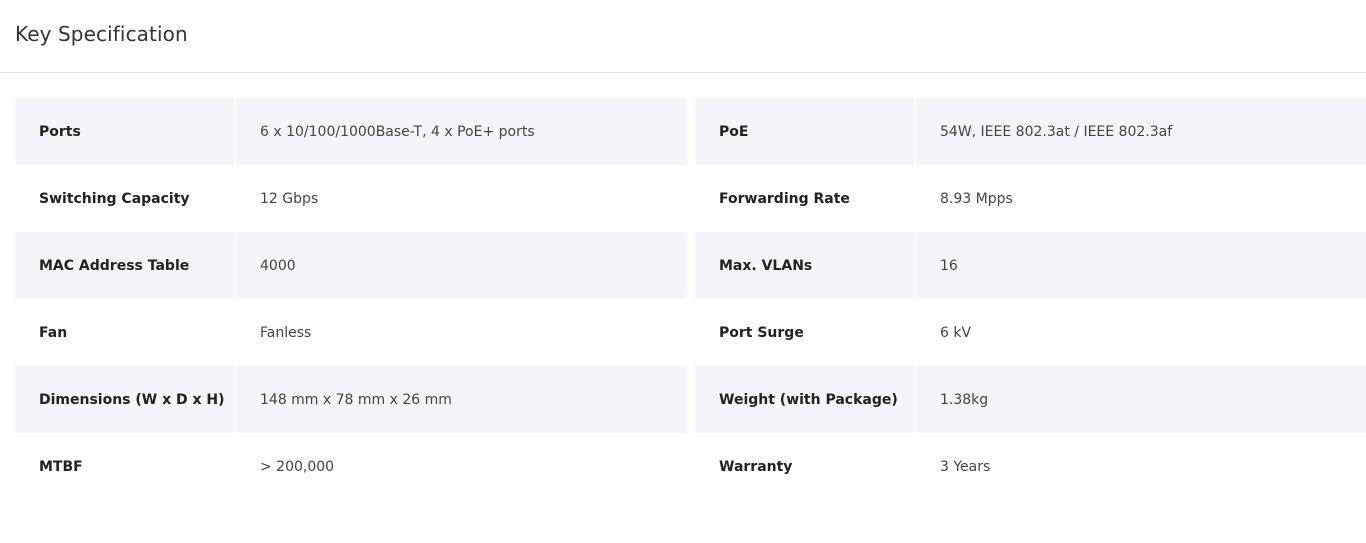 This screenshot has width=1366, height=543. Describe the element at coordinates (1141, 131) in the screenshot. I see `spec-value: 54W, IEEE 802.3at / IEEE 802.3af` at that location.